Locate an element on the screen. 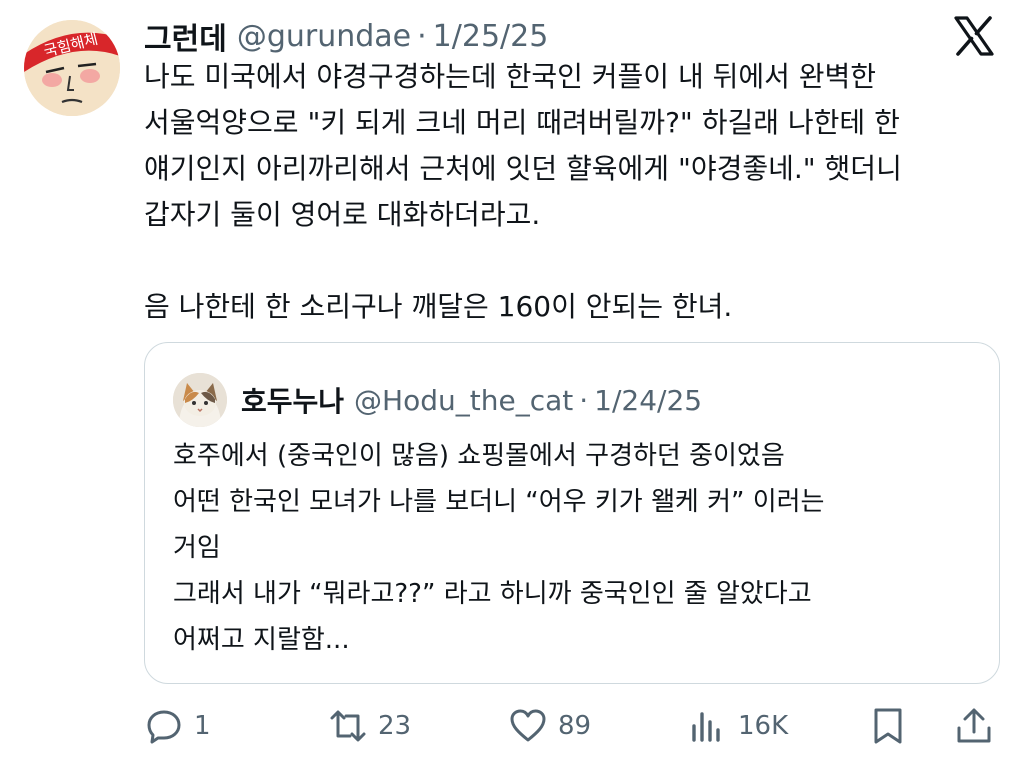  like-button: 89 is located at coordinates (549, 726).